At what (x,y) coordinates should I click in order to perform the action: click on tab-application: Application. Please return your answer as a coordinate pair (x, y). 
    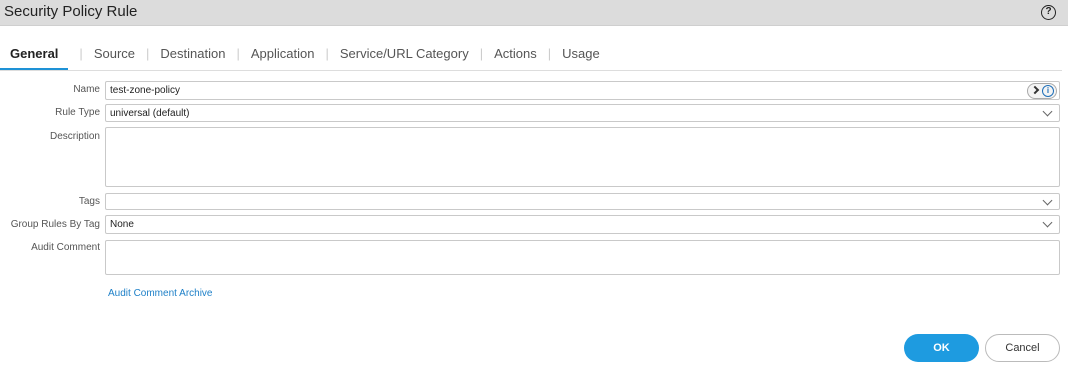
    Looking at the image, I should click on (283, 55).